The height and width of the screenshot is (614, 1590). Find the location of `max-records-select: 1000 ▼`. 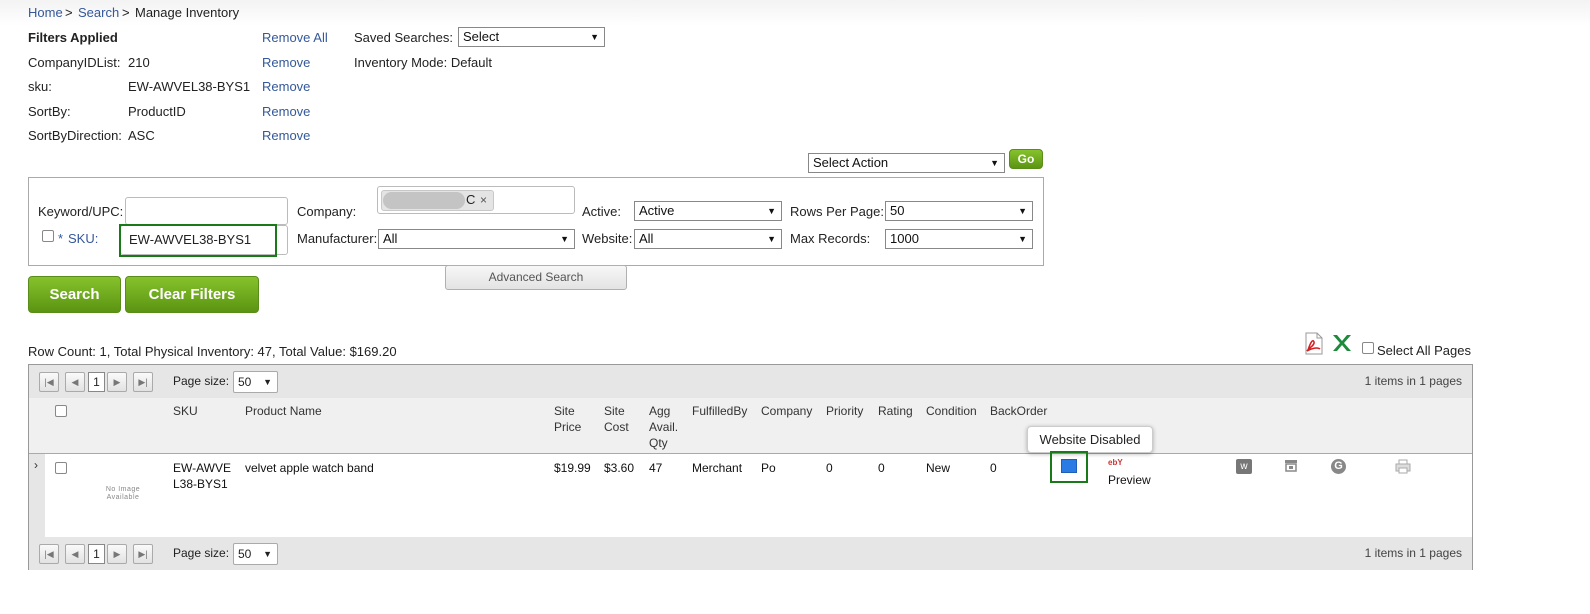

max-records-select: 1000 ▼ is located at coordinates (959, 239).